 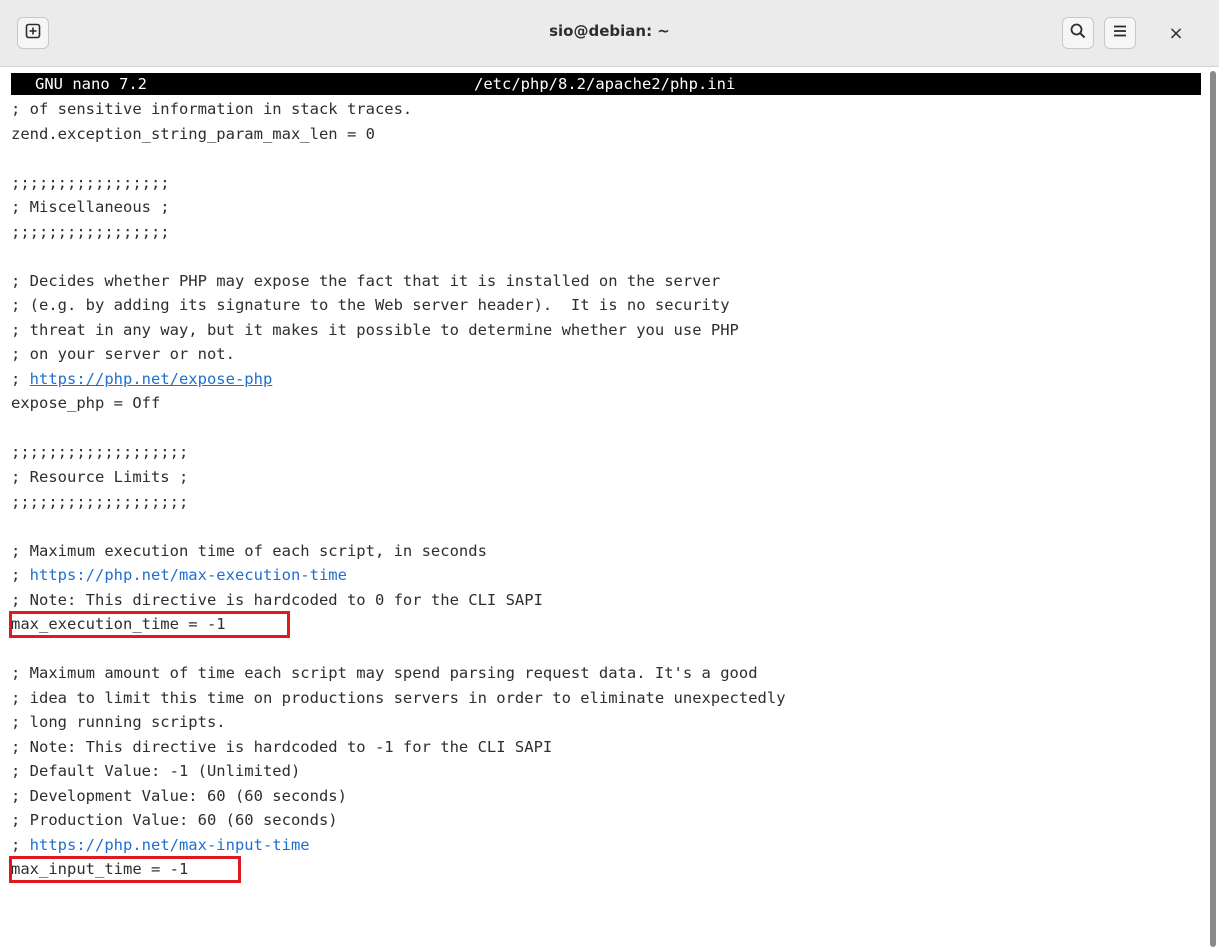 I want to click on scrollbar-thumb, so click(x=1213, y=509).